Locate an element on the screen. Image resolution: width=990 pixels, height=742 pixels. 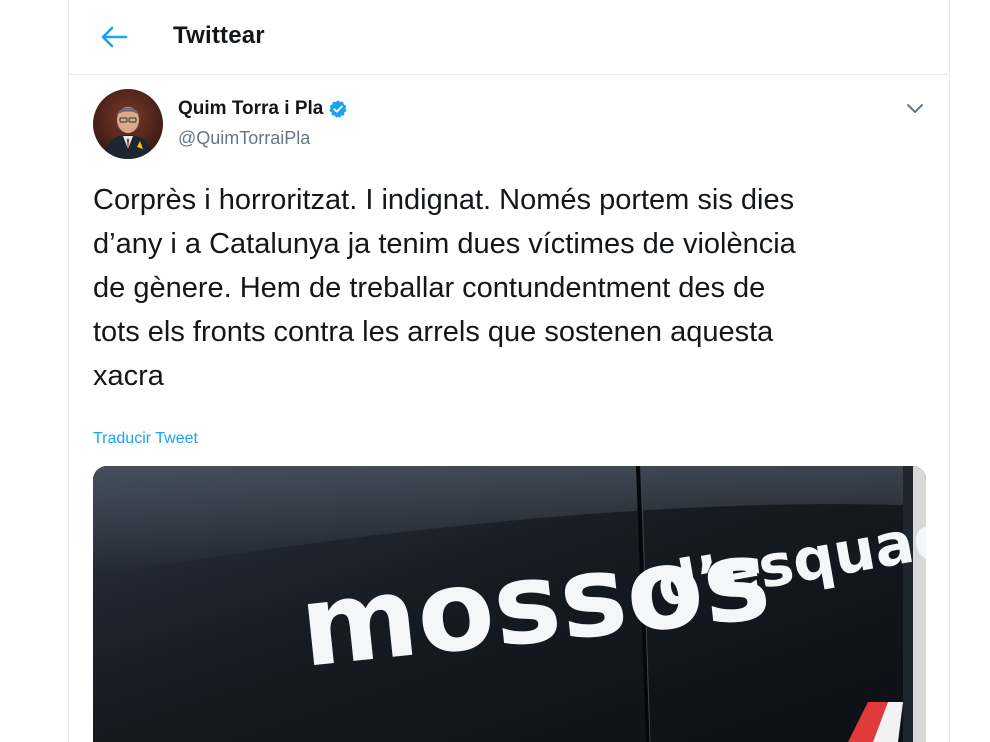
arrow-left-icon is located at coordinates (114, 37).